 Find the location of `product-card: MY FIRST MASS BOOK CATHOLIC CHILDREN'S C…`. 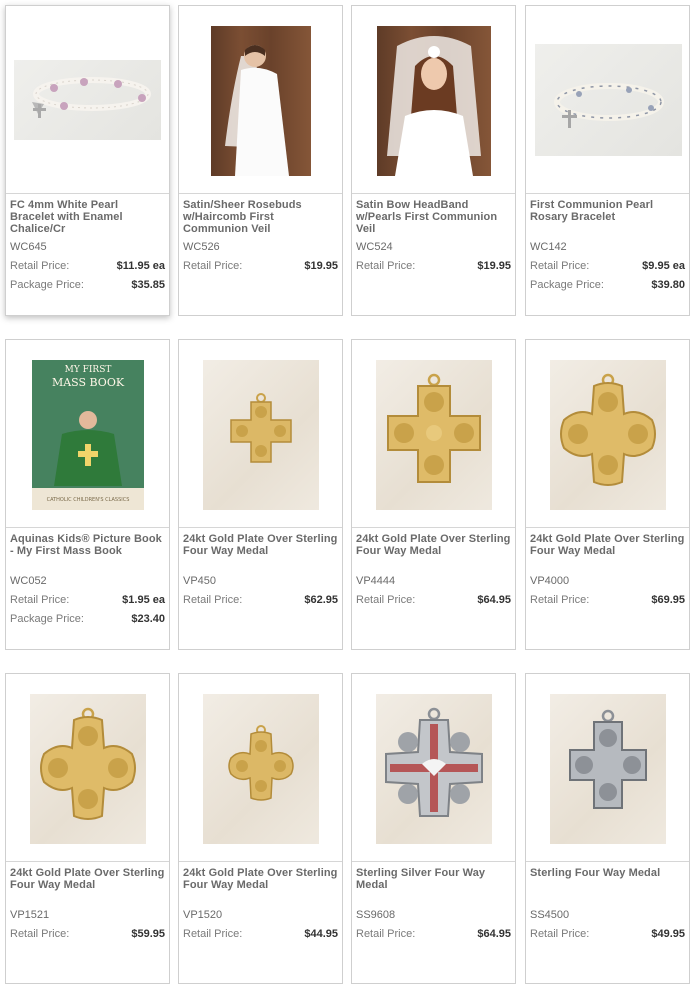

product-card: MY FIRST MASS BOOK CATHOLIC CHILDREN'S C… is located at coordinates (87, 494).